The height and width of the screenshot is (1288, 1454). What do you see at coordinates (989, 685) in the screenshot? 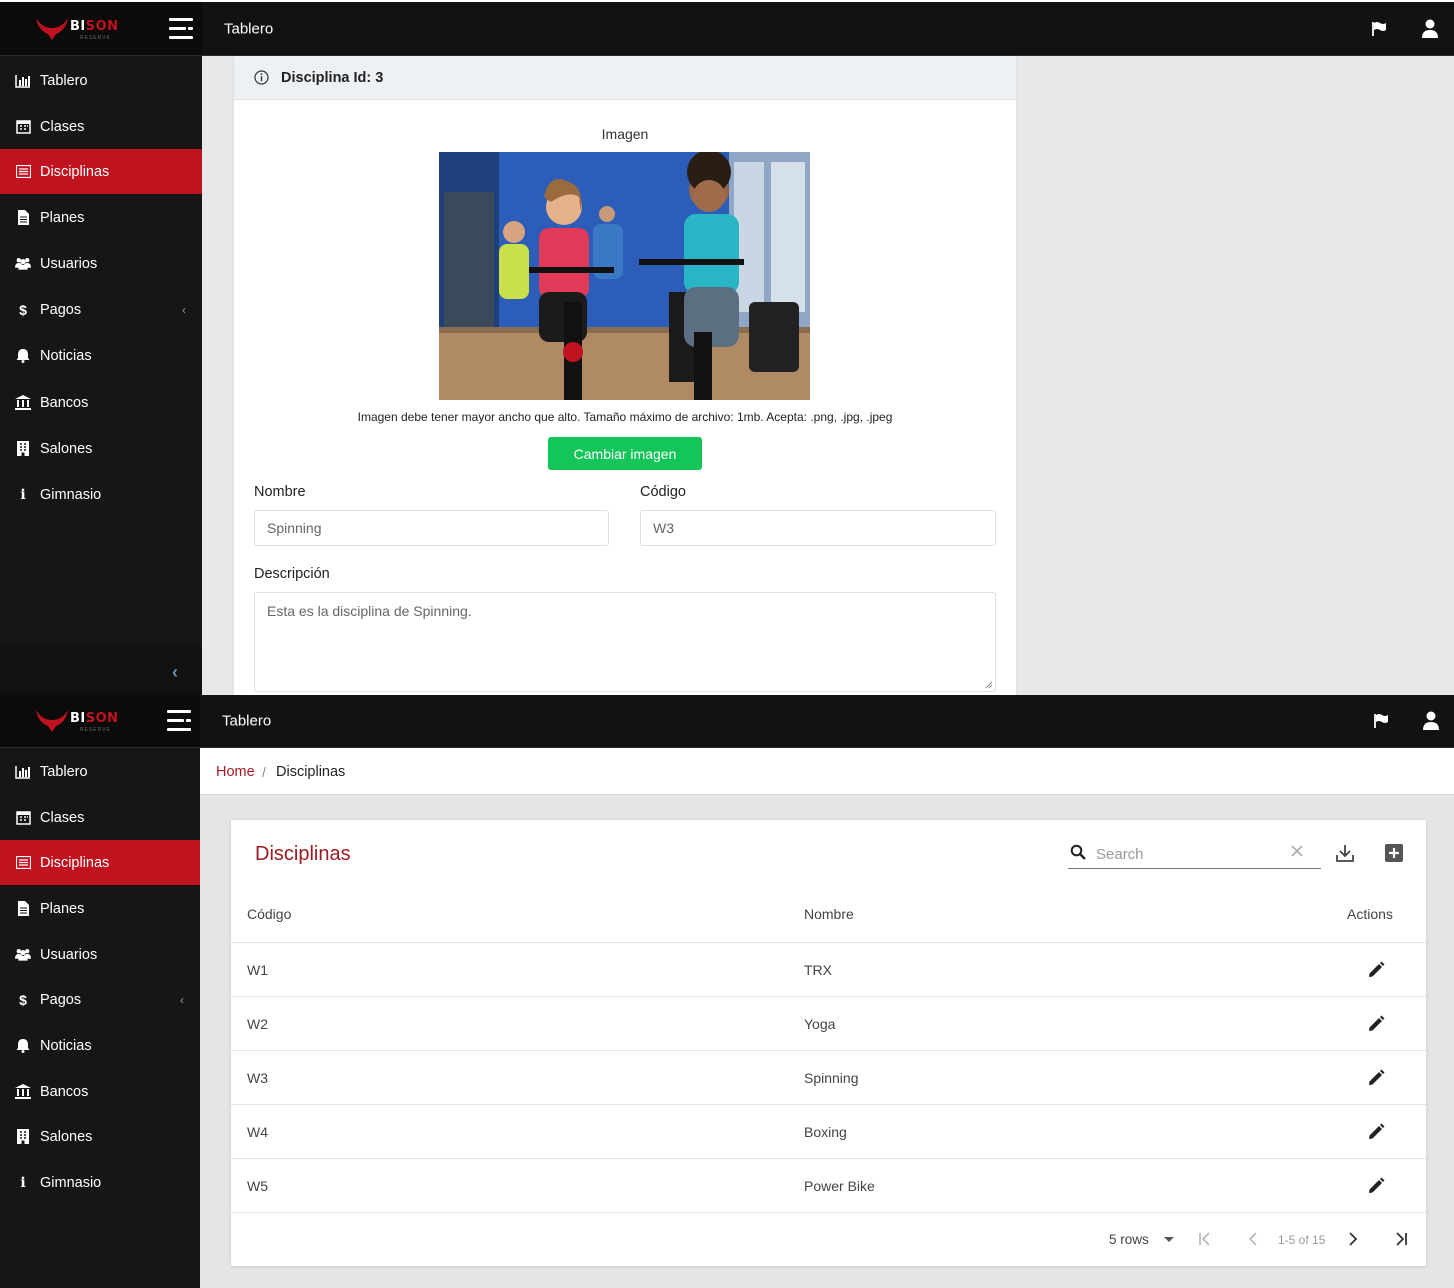
I see `resize-handle-icon` at bounding box center [989, 685].